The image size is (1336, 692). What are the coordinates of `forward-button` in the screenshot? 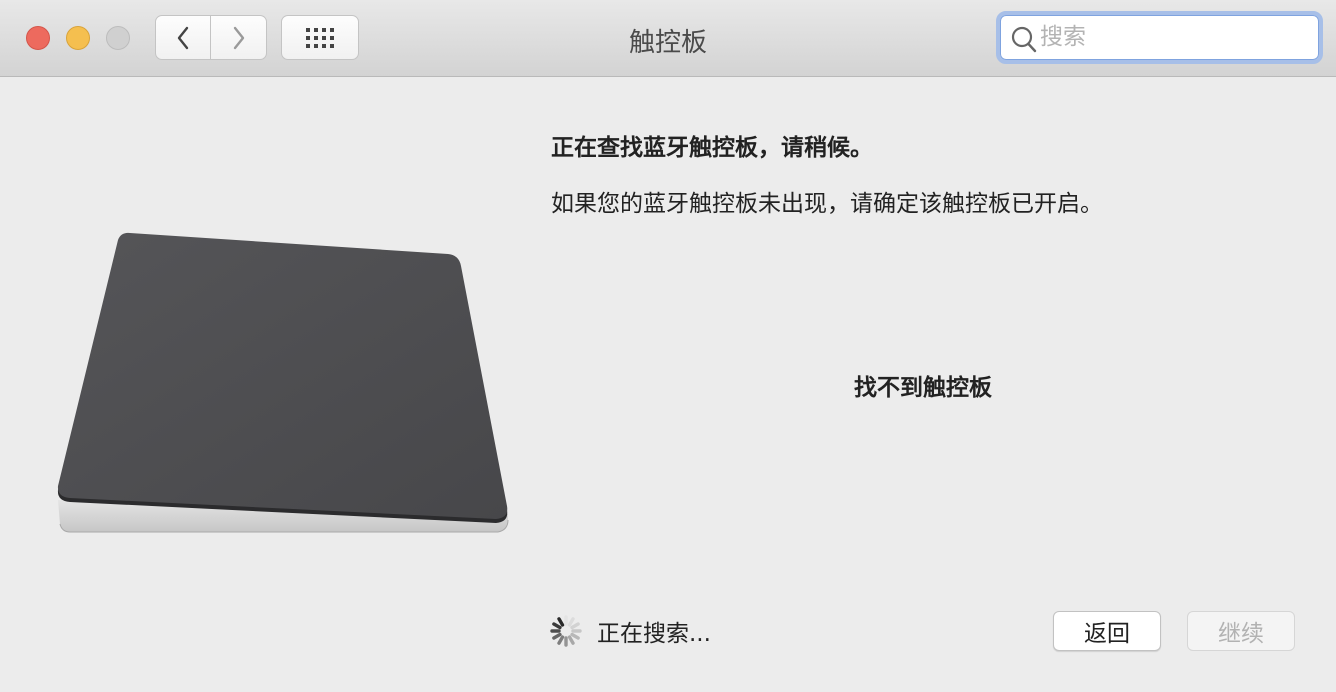 It's located at (239, 37).